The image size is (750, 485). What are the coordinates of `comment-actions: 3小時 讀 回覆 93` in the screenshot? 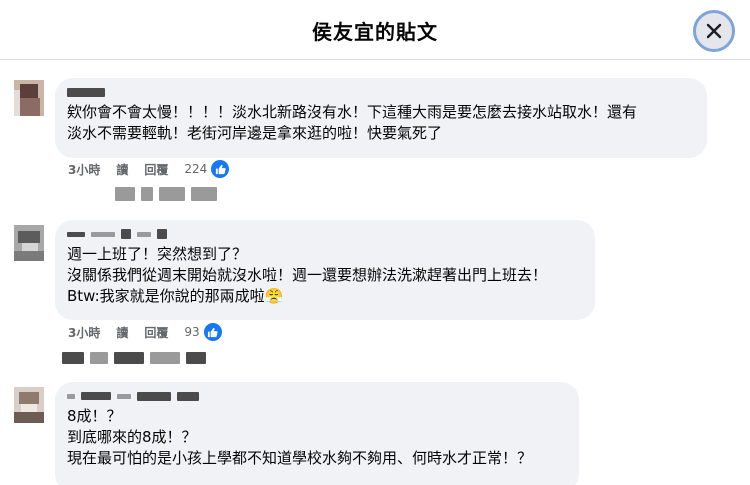 It's located at (145, 332).